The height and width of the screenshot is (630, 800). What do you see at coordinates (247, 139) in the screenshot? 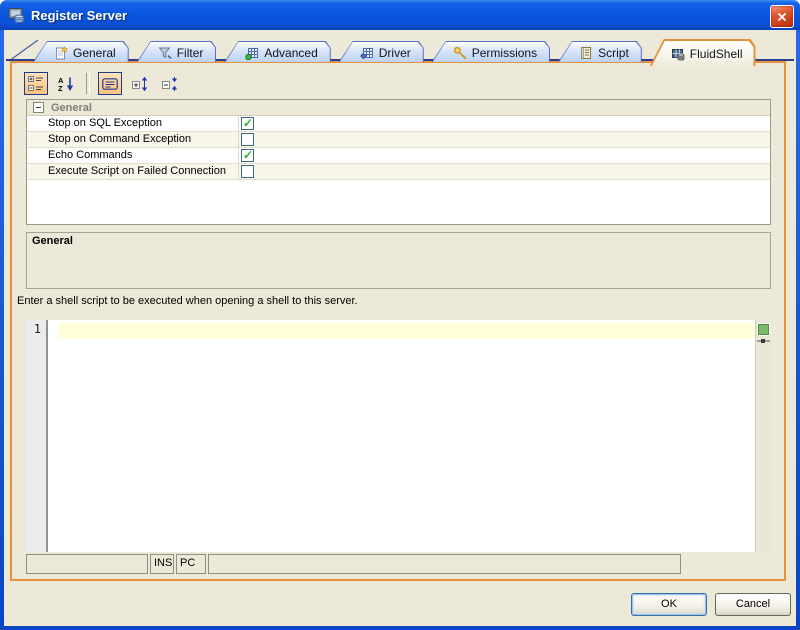
I see `checkbox-stop-on-command-exception` at bounding box center [247, 139].